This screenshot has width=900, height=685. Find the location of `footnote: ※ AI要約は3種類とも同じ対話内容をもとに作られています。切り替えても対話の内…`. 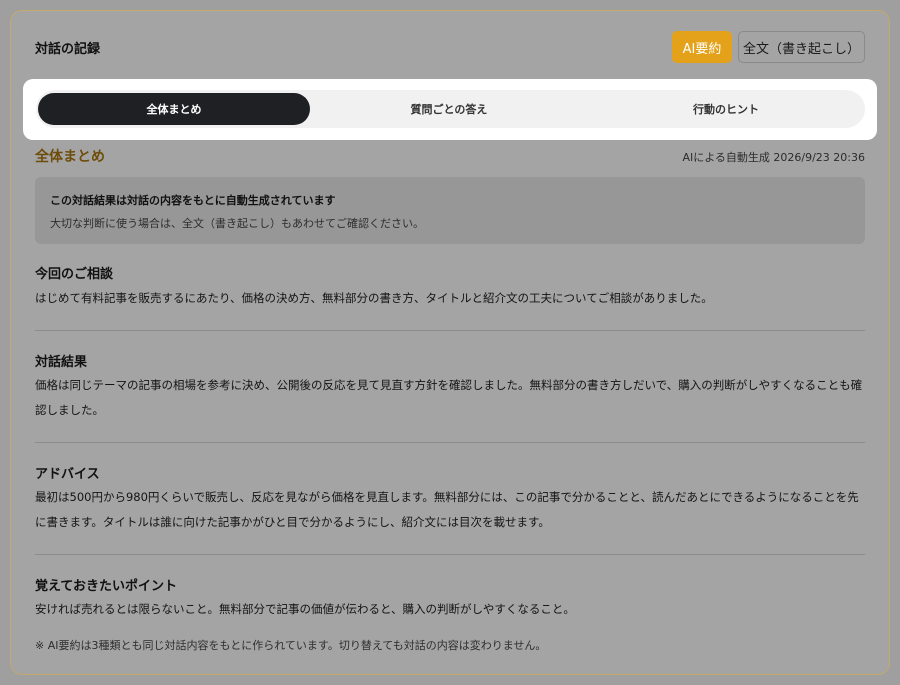

footnote: ※ AI要約は3種類とも同じ対話内容をもとに作られています。切り替えても対話の内… is located at coordinates (291, 645).